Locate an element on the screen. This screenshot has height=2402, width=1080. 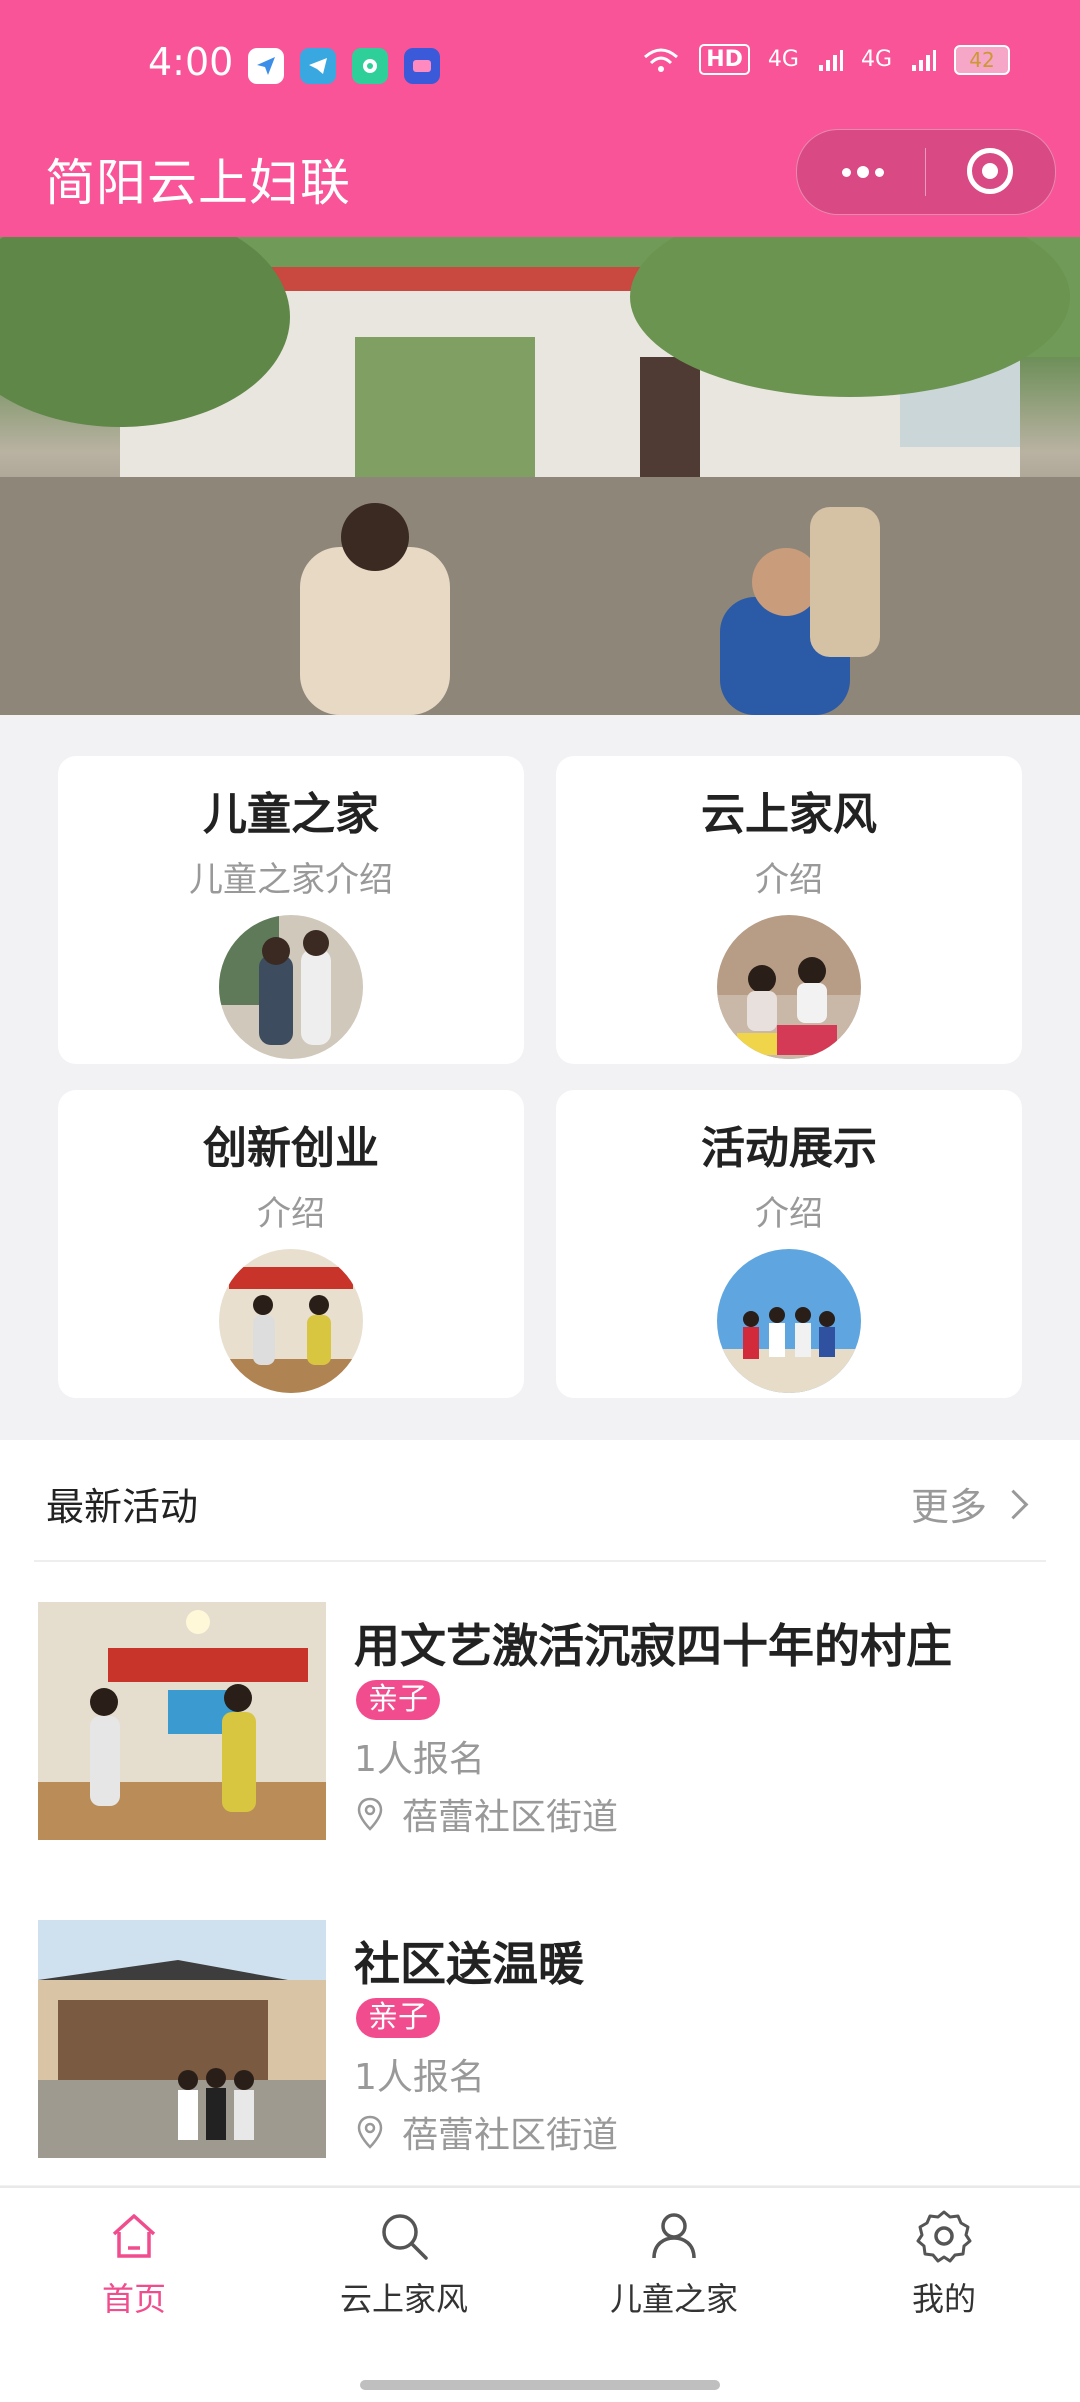
user-icon is located at coordinates (674, 2236).